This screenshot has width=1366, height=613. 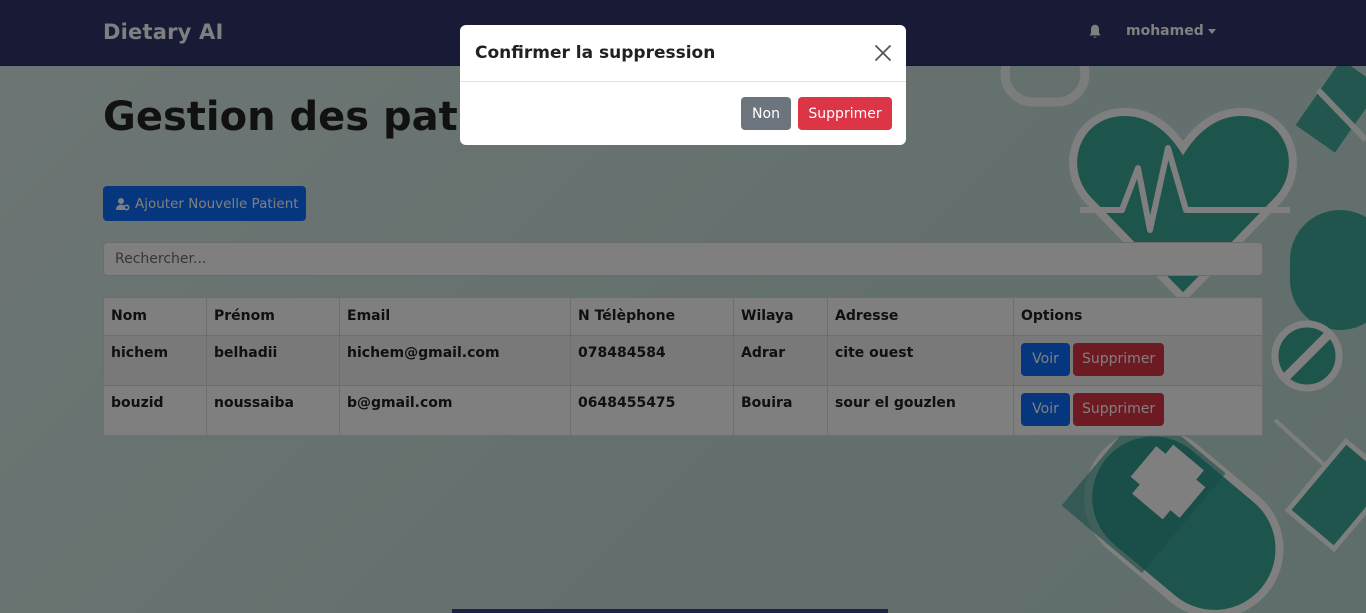 I want to click on confirm-delete-button: Supprimer, so click(x=845, y=113).